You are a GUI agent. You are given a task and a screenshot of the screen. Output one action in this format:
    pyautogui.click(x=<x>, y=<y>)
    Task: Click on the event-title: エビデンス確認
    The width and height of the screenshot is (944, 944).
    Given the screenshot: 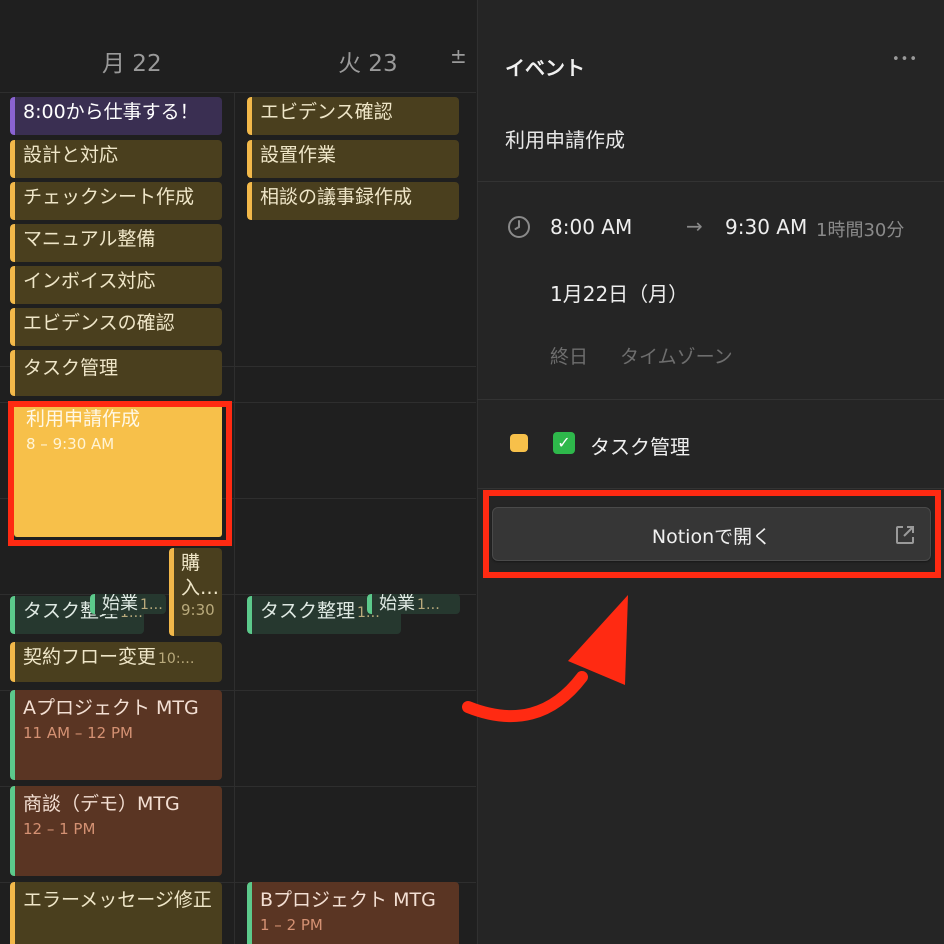 What is the action you would take?
    pyautogui.click(x=326, y=112)
    